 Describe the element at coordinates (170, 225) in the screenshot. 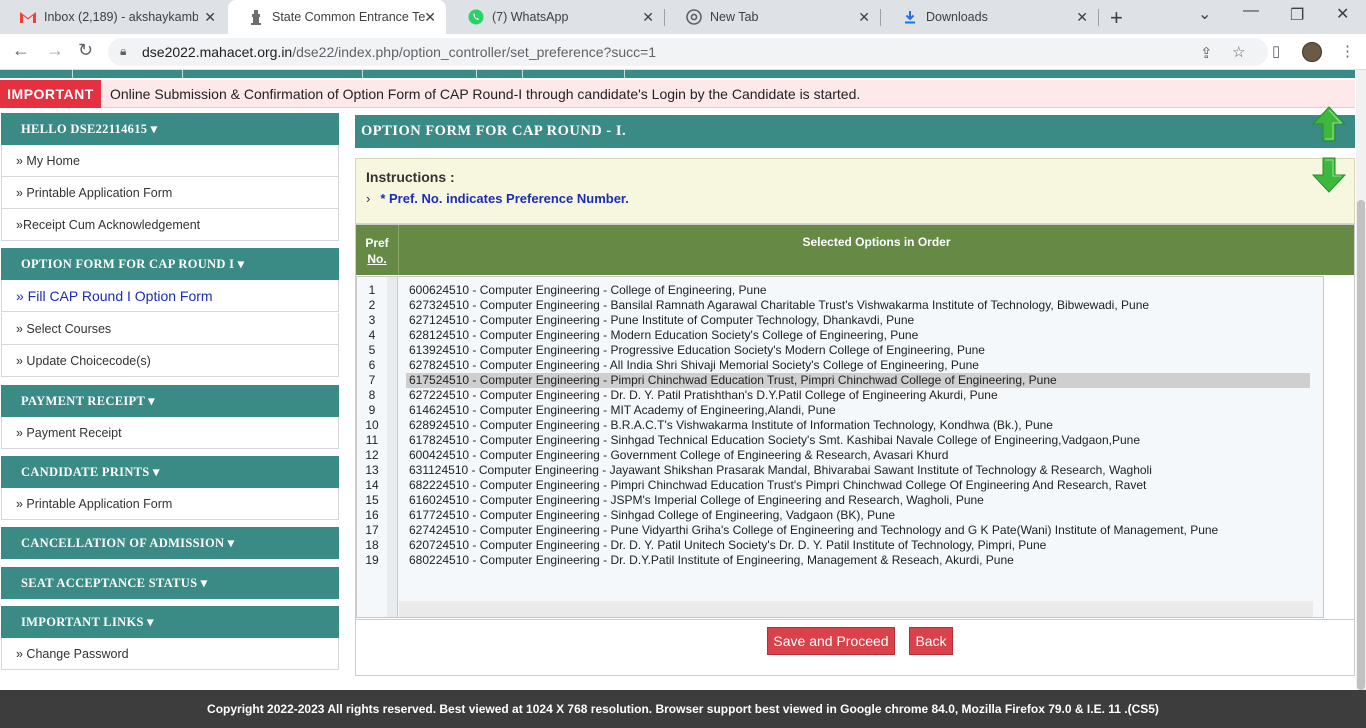

I see `sidebar-item-receipt-acknowledgement: »Receipt Cum Acknowledgement` at that location.